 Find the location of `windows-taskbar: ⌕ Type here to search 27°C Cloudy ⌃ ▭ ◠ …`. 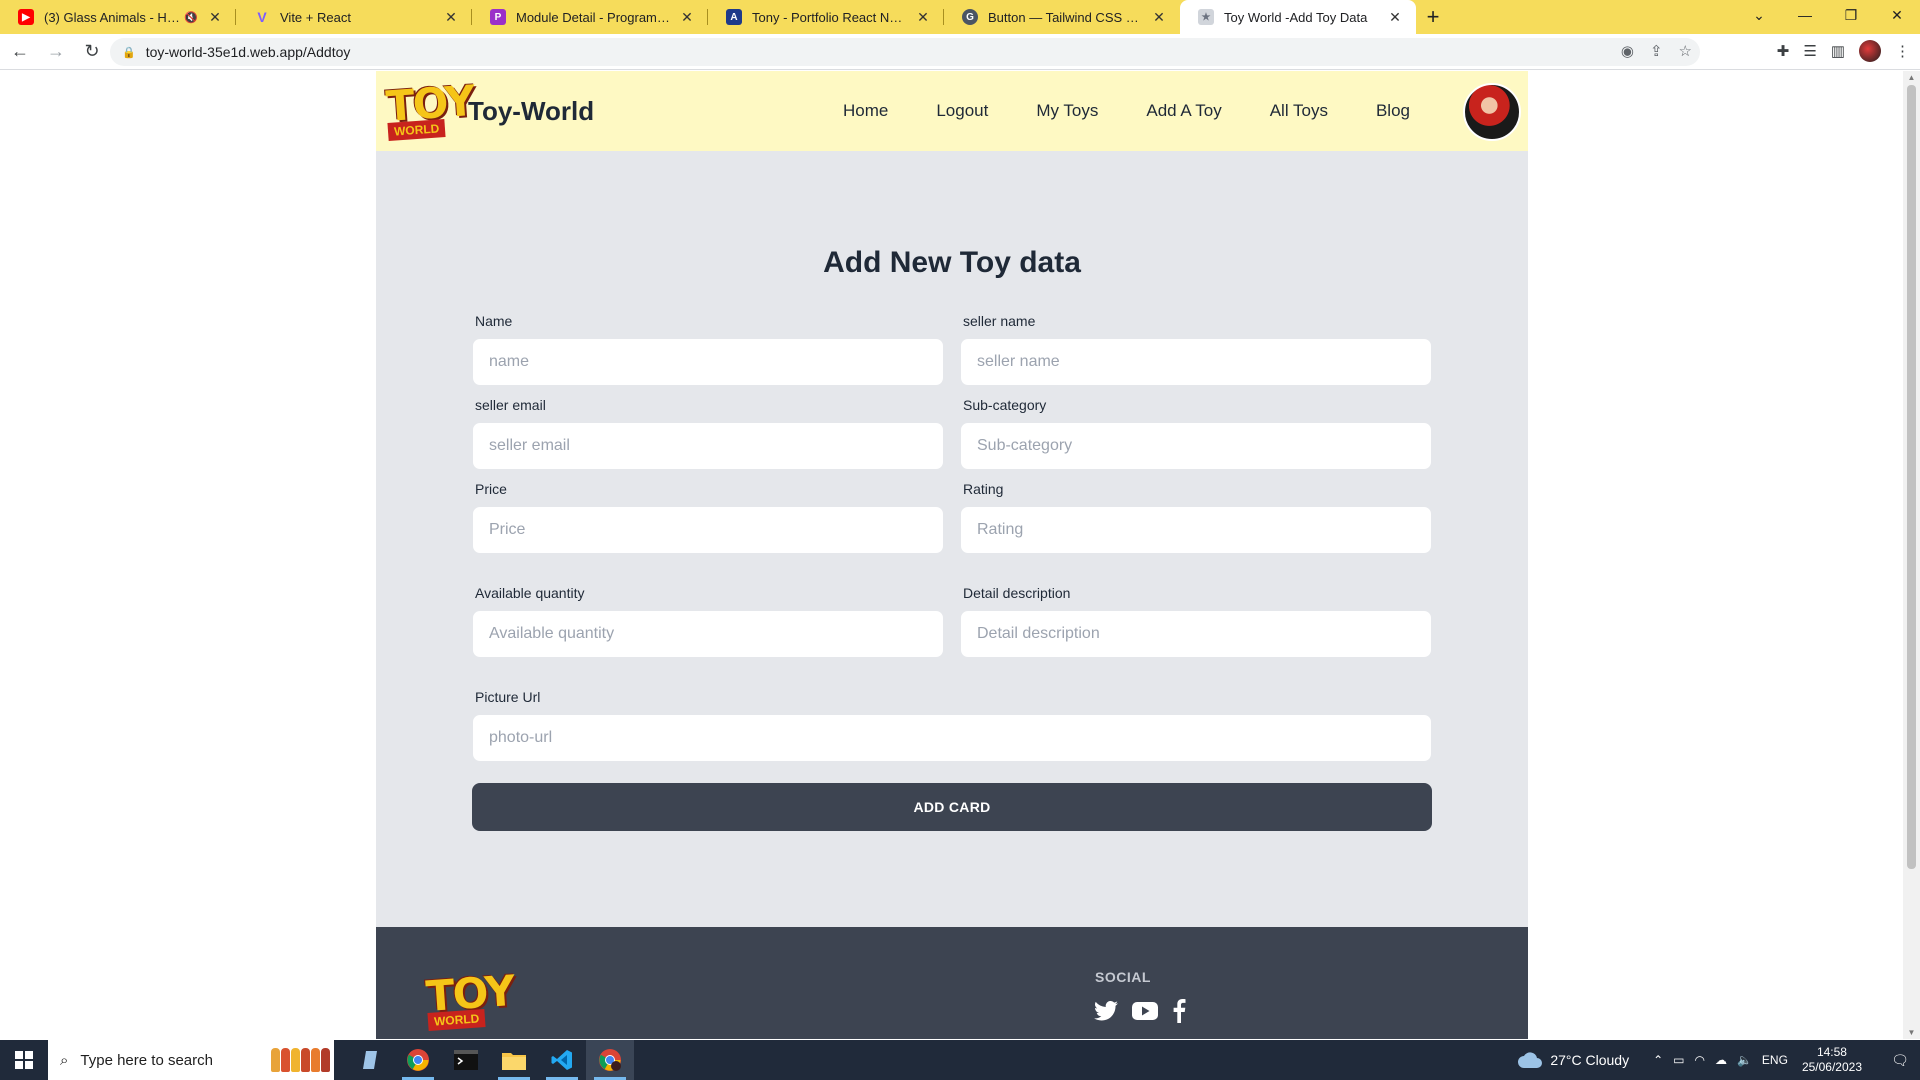

windows-taskbar: ⌕ Type here to search 27°C Cloudy ⌃ ▭ ◠ … is located at coordinates (960, 1060).